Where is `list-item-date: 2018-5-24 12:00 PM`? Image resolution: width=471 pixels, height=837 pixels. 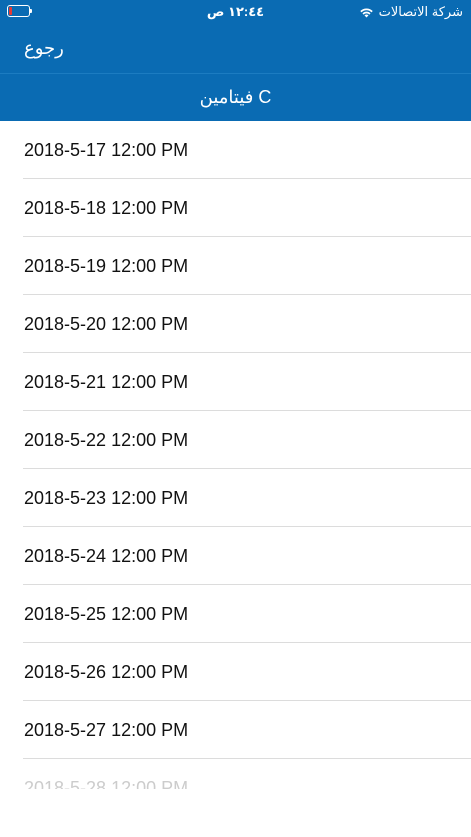 list-item-date: 2018-5-24 12:00 PM is located at coordinates (106, 556).